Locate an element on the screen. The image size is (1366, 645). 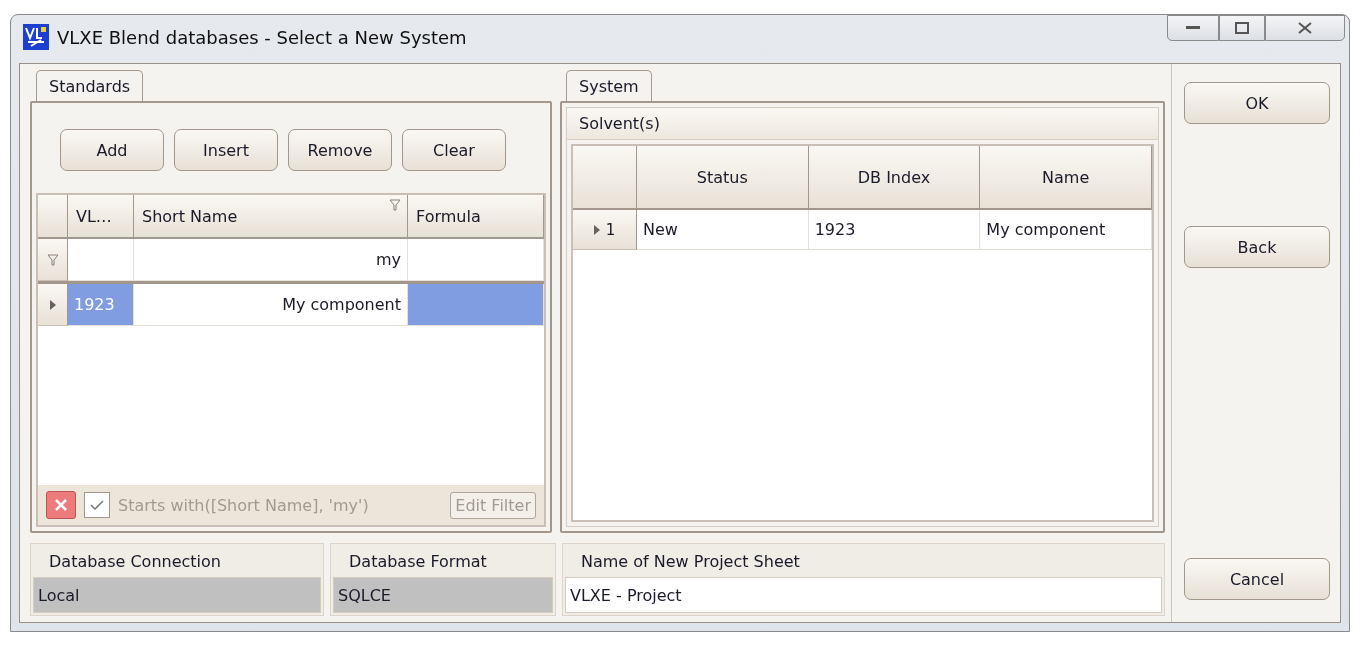
close-button is located at coordinates (1305, 28).